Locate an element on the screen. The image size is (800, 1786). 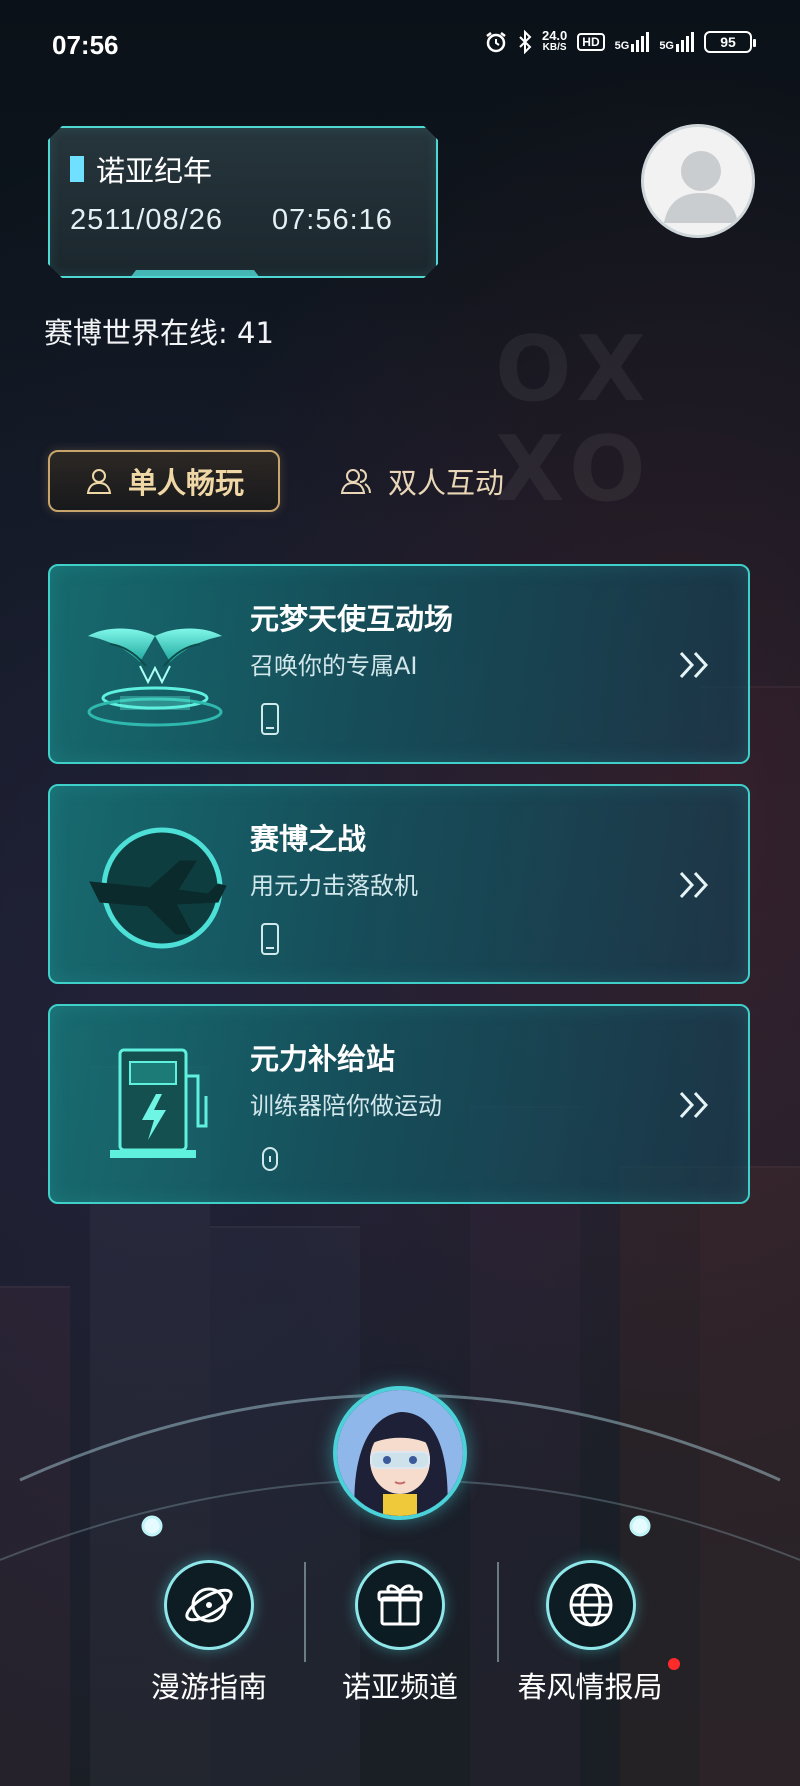
tab-single-play: 单人畅玩 is located at coordinates (164, 481).